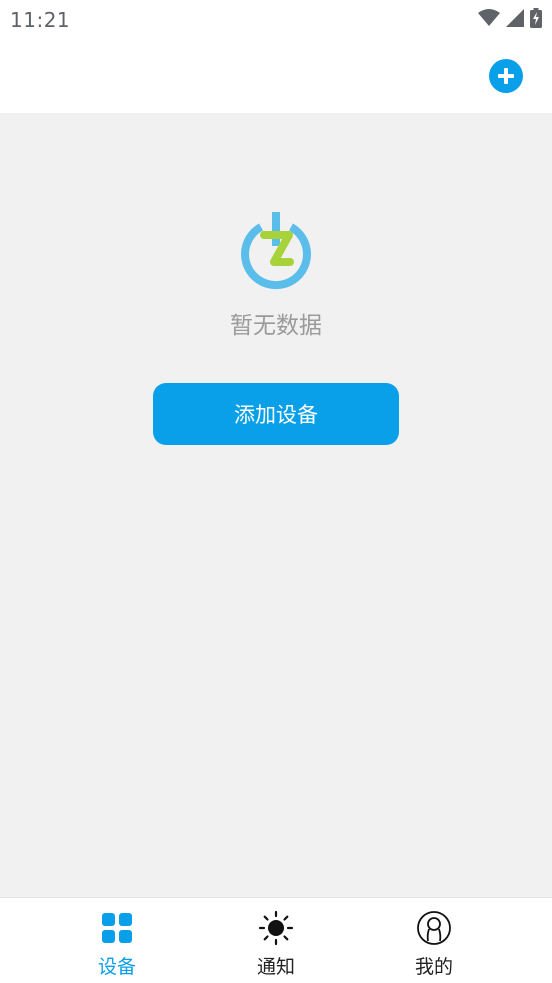 The width and height of the screenshot is (552, 983). What do you see at coordinates (117, 928) in the screenshot?
I see `grid-icon` at bounding box center [117, 928].